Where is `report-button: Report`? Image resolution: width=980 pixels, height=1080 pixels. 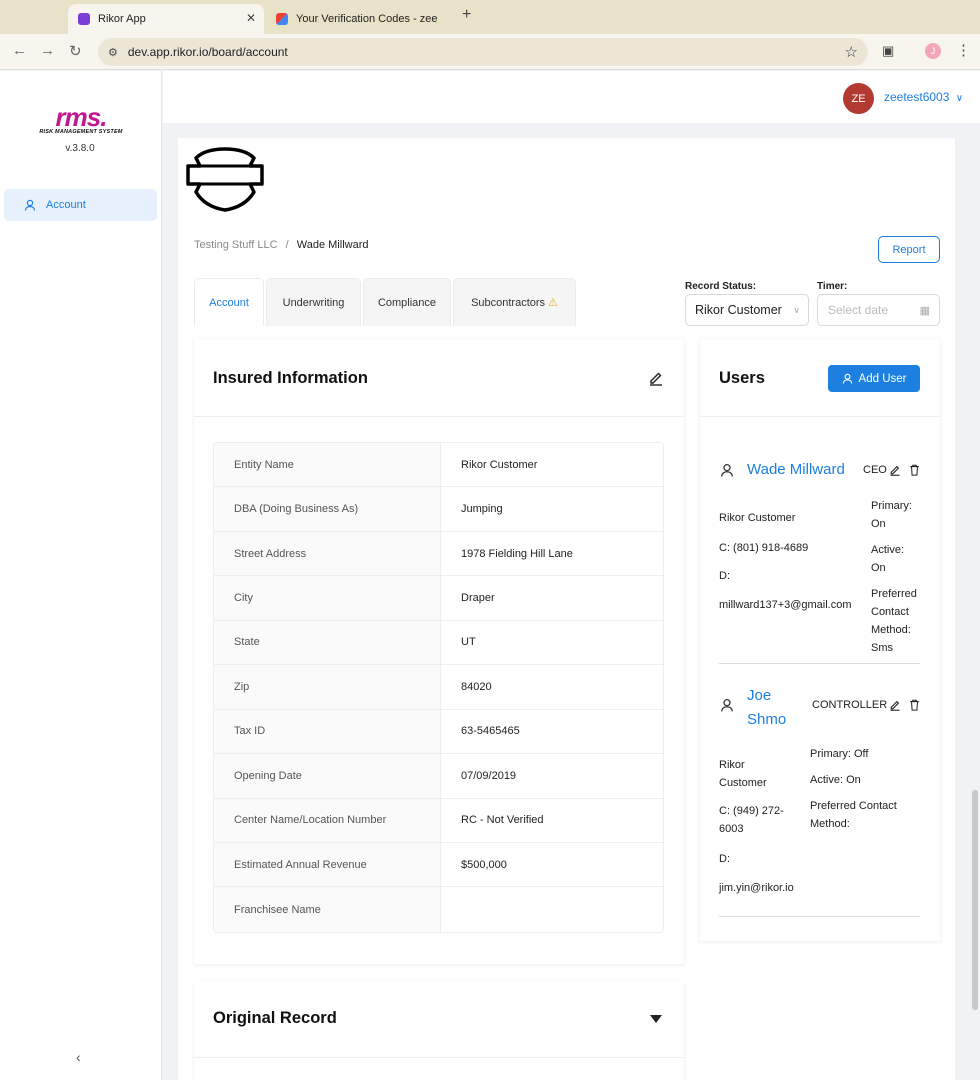 report-button: Report is located at coordinates (909, 249).